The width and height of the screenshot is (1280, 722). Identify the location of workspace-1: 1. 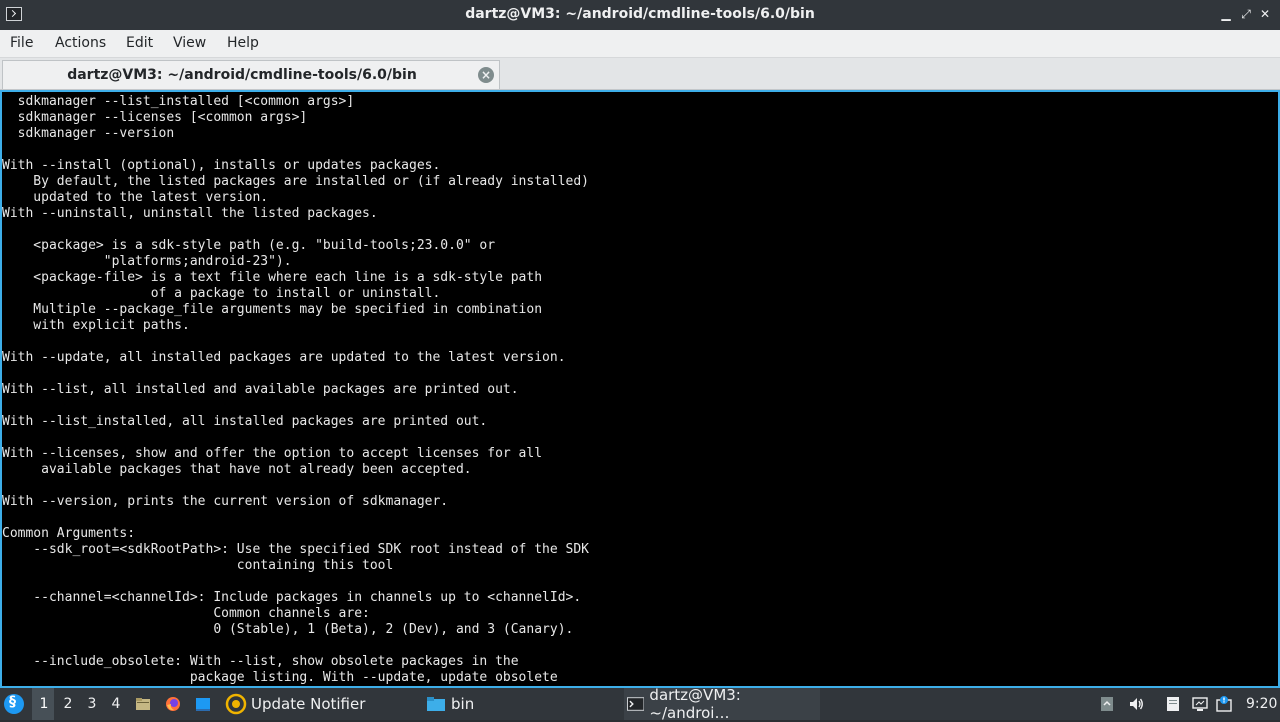
(44, 704).